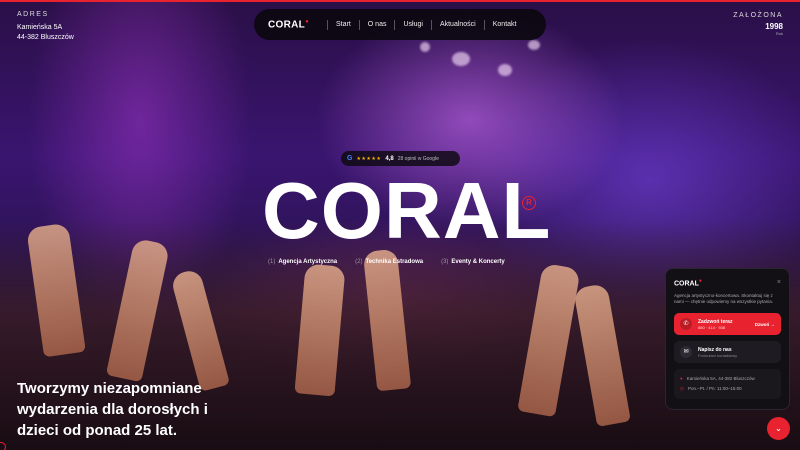 This screenshot has width=800, height=450. Describe the element at coordinates (779, 282) in the screenshot. I see `close-icon: ×` at that location.